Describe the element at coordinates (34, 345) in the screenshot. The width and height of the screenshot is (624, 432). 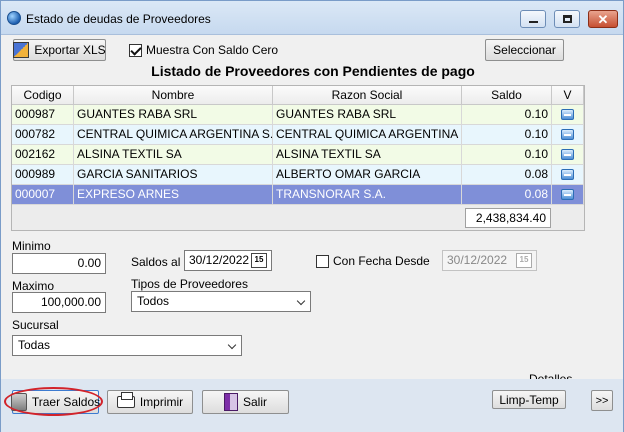
I see `sucursal-value: Todas` at that location.